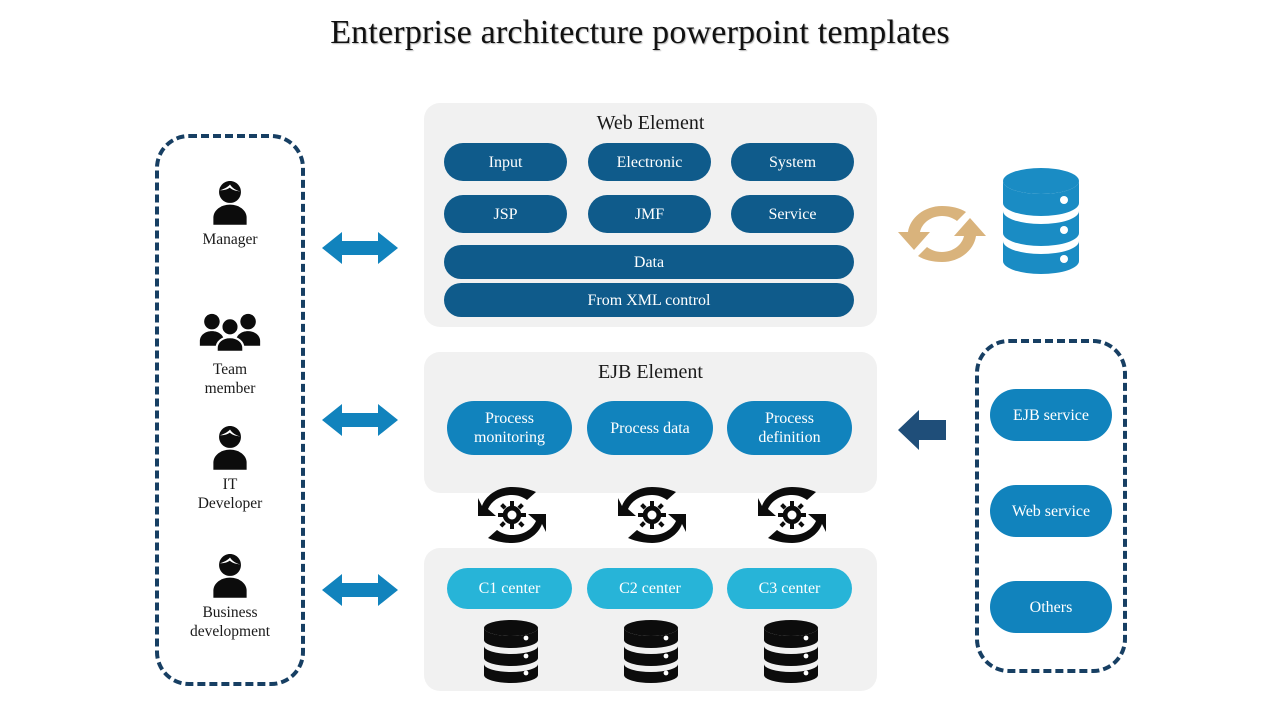 This screenshot has width=1280, height=720. I want to click on pill-c3-center: C3 center, so click(789, 588).